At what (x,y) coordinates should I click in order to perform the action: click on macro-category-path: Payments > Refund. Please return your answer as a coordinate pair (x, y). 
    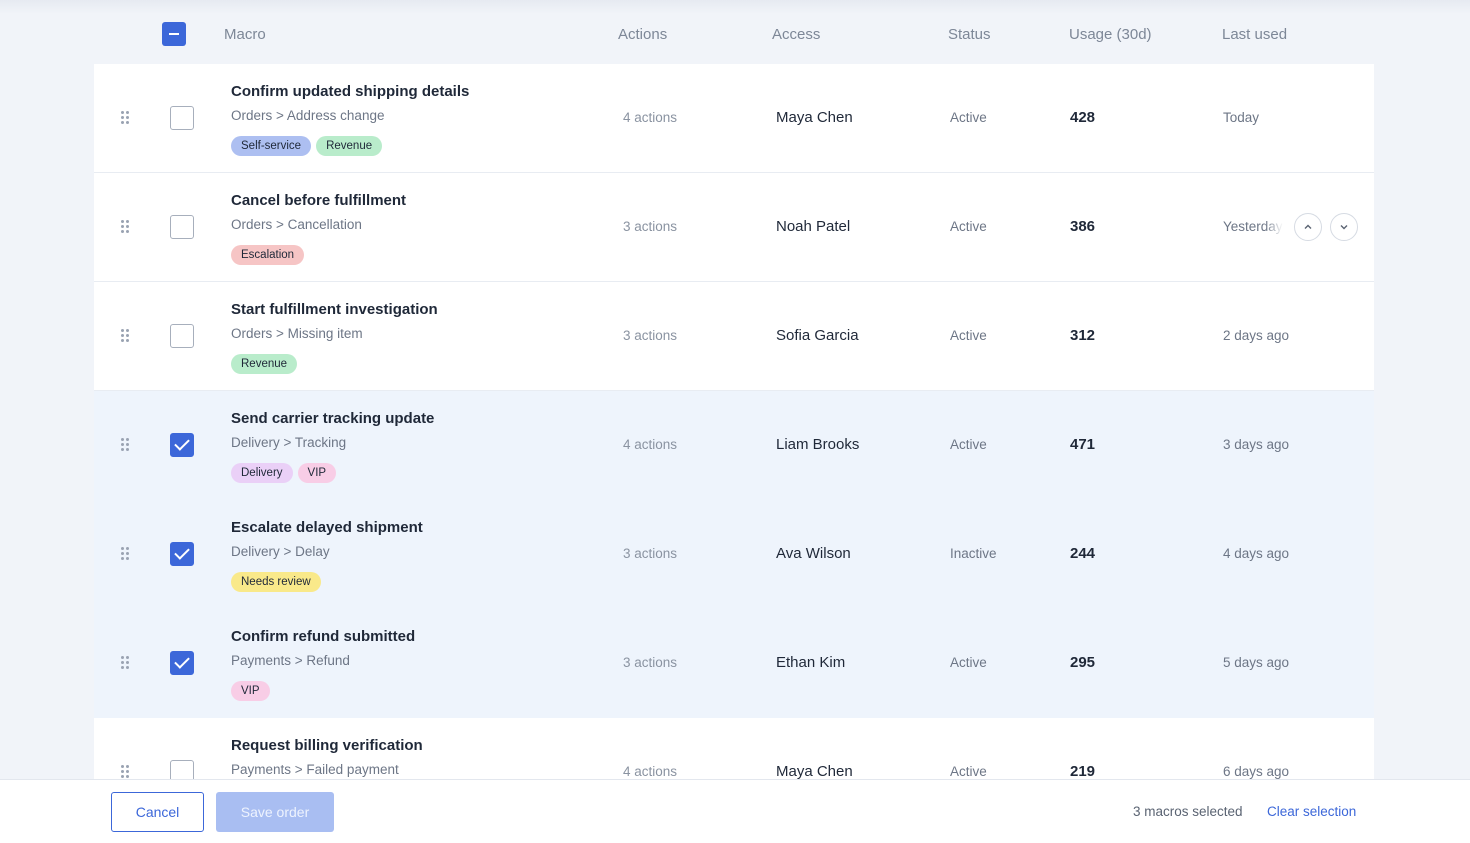
    Looking at the image, I should click on (290, 660).